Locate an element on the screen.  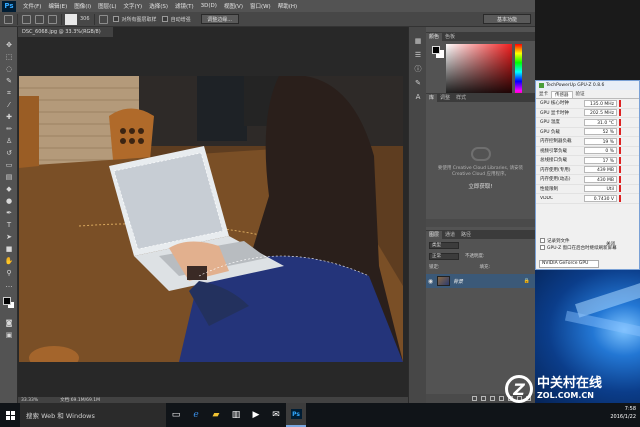
tab-channels: 通道 is located at coordinates (450, 235).